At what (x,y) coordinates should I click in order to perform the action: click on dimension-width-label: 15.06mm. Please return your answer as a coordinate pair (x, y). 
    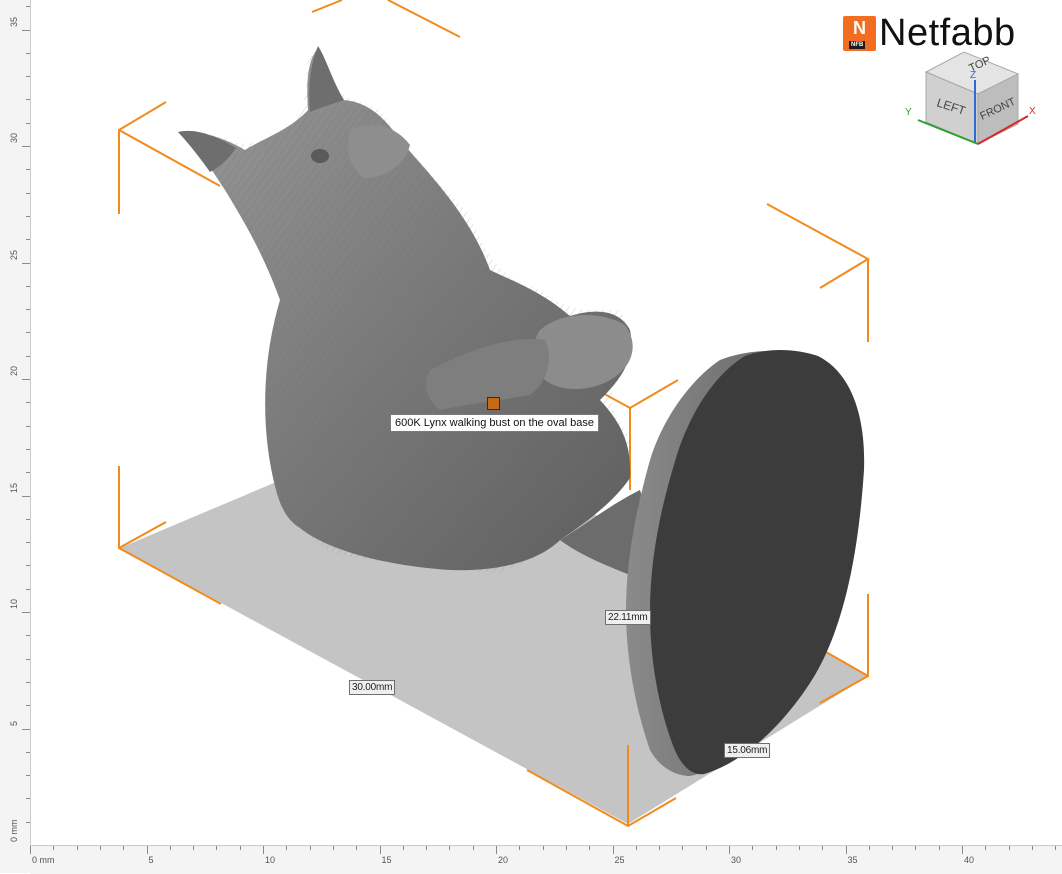
    Looking at the image, I should click on (747, 750).